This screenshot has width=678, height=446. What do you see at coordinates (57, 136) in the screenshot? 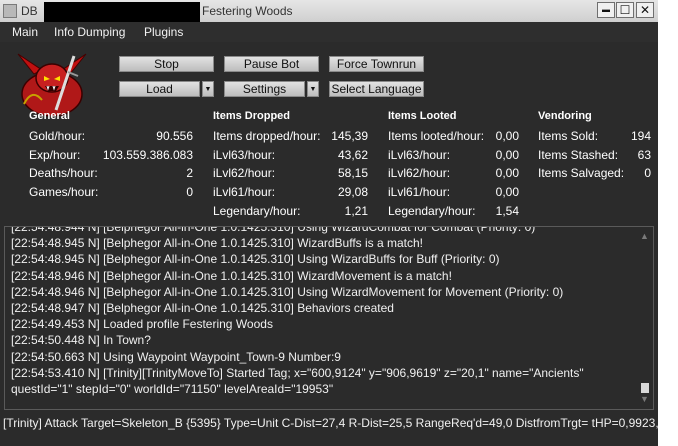
I see `gold-hour-label: Gold/hour:` at bounding box center [57, 136].